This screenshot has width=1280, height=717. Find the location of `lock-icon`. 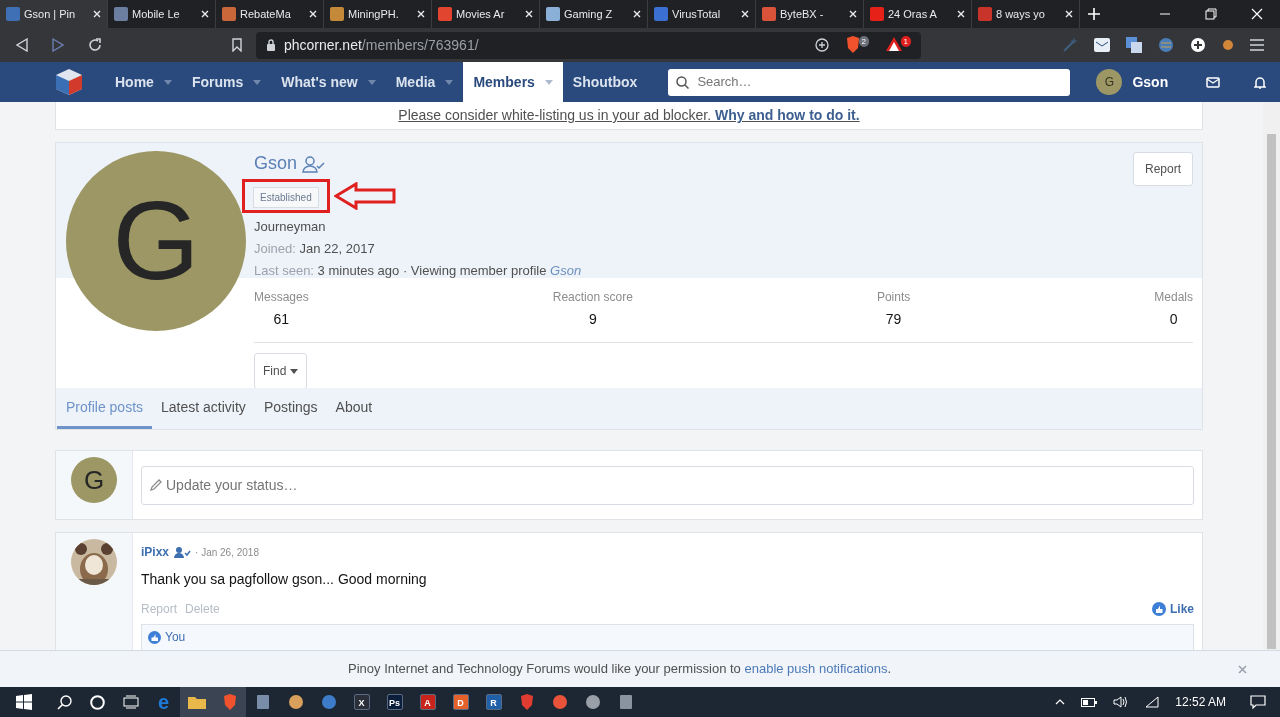

lock-icon is located at coordinates (271, 45).